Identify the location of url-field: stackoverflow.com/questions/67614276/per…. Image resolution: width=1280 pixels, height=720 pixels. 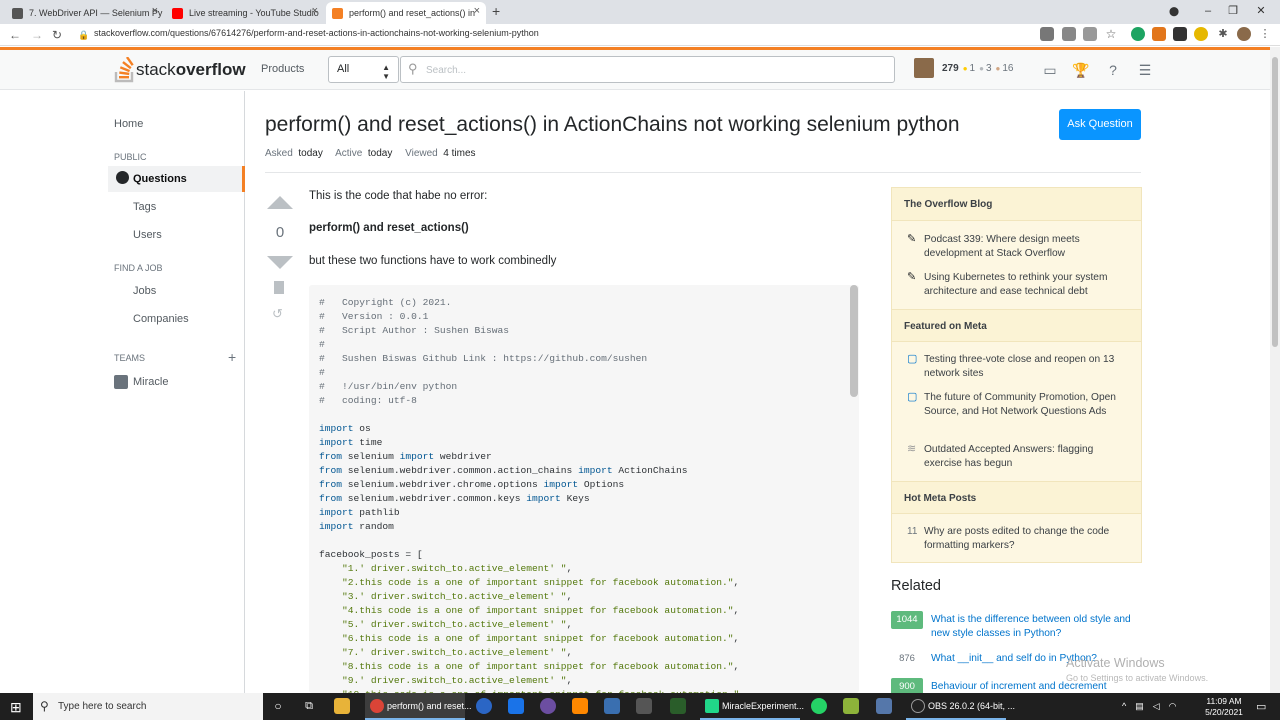
(316, 33).